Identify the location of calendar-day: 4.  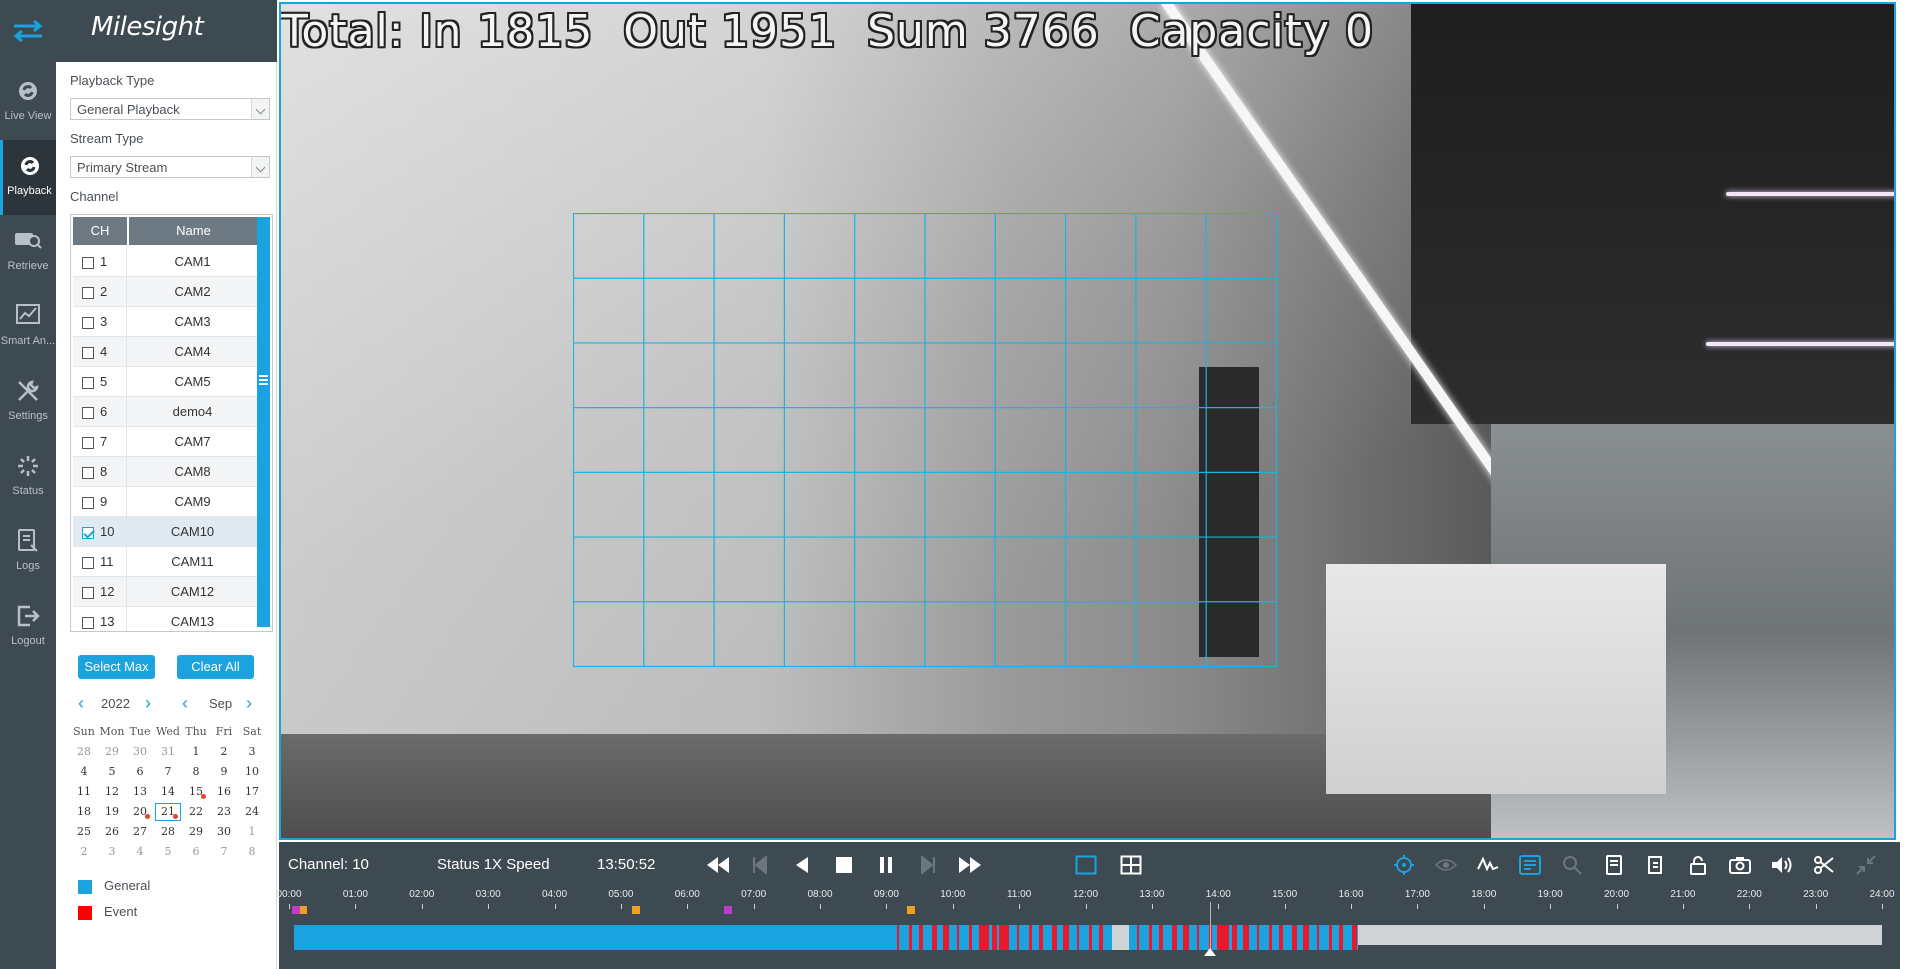
(84, 772).